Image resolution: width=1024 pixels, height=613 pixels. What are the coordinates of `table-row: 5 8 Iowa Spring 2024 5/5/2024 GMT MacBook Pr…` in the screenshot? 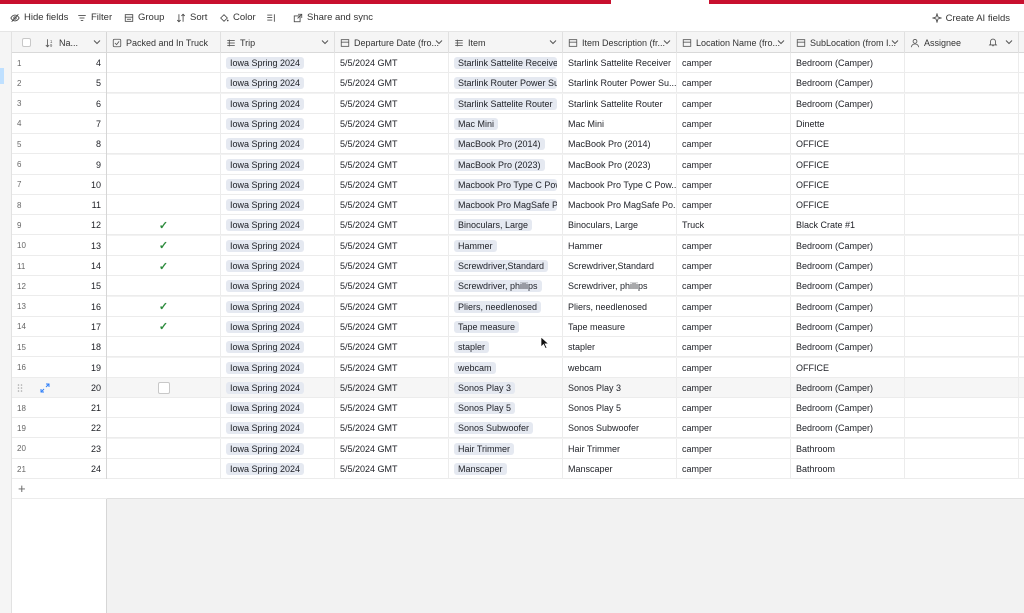 It's located at (518, 144).